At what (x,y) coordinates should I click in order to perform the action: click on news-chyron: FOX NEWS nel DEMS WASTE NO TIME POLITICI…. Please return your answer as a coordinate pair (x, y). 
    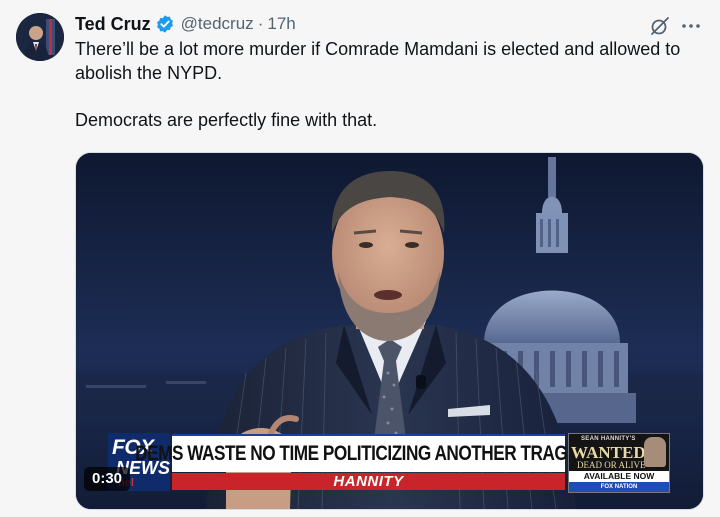
    Looking at the image, I should click on (388, 462).